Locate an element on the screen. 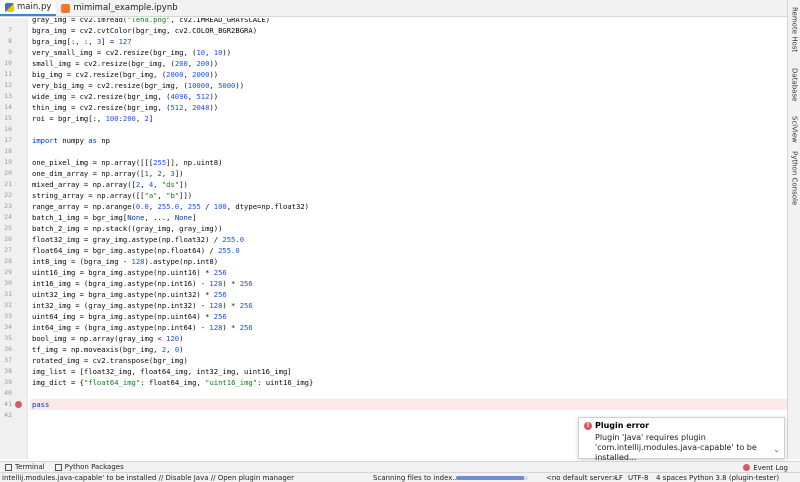 Image resolution: width=800 pixels, height=482 pixels. line-number: 19 is located at coordinates (8, 162).